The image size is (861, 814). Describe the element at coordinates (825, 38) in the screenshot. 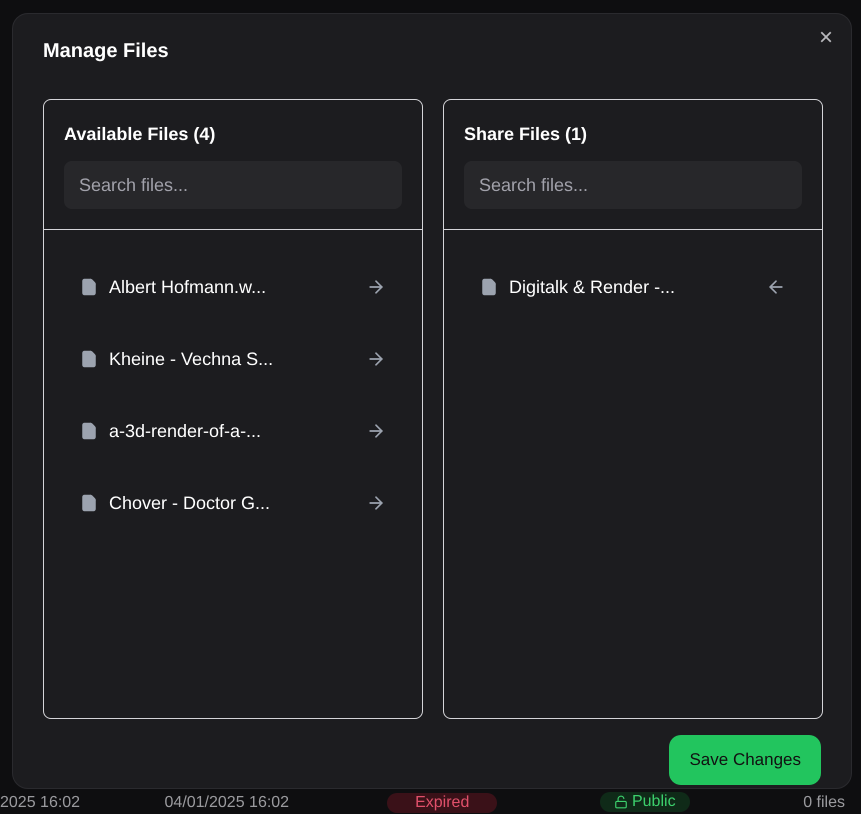

I see `close-button: ×` at that location.